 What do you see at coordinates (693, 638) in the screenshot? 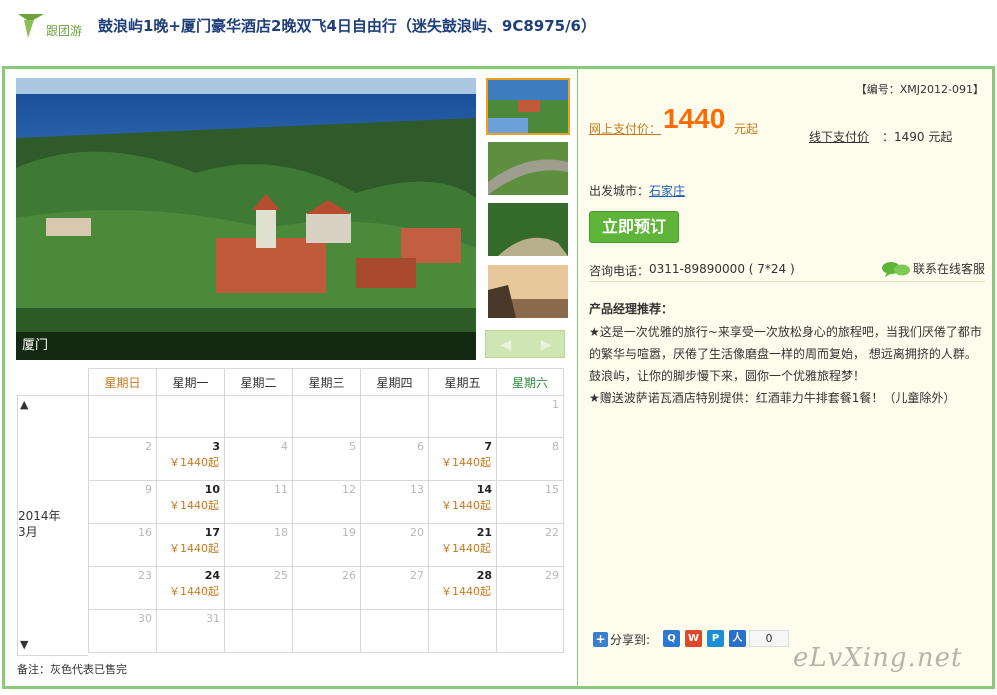
I see `weibo-share-icon: W` at bounding box center [693, 638].